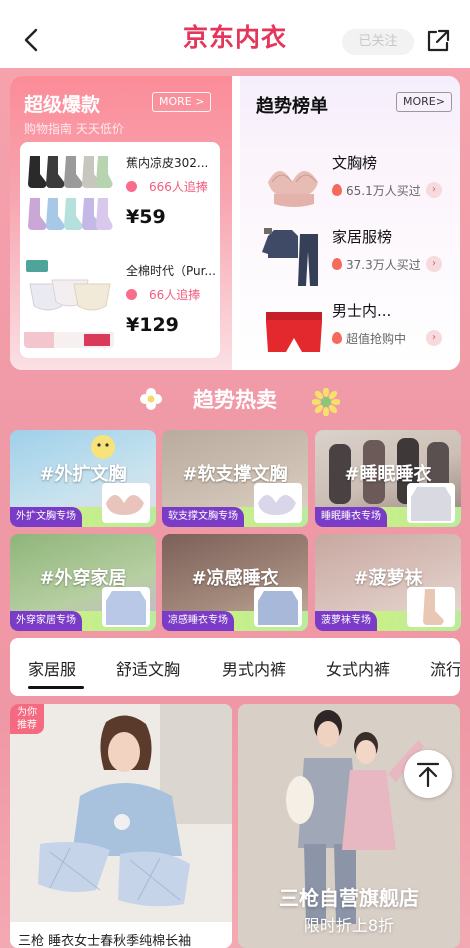  Describe the element at coordinates (120, 194) in the screenshot. I see `hot-product-item: 蕉内凉皮302... 666人追捧 ¥59` at that location.